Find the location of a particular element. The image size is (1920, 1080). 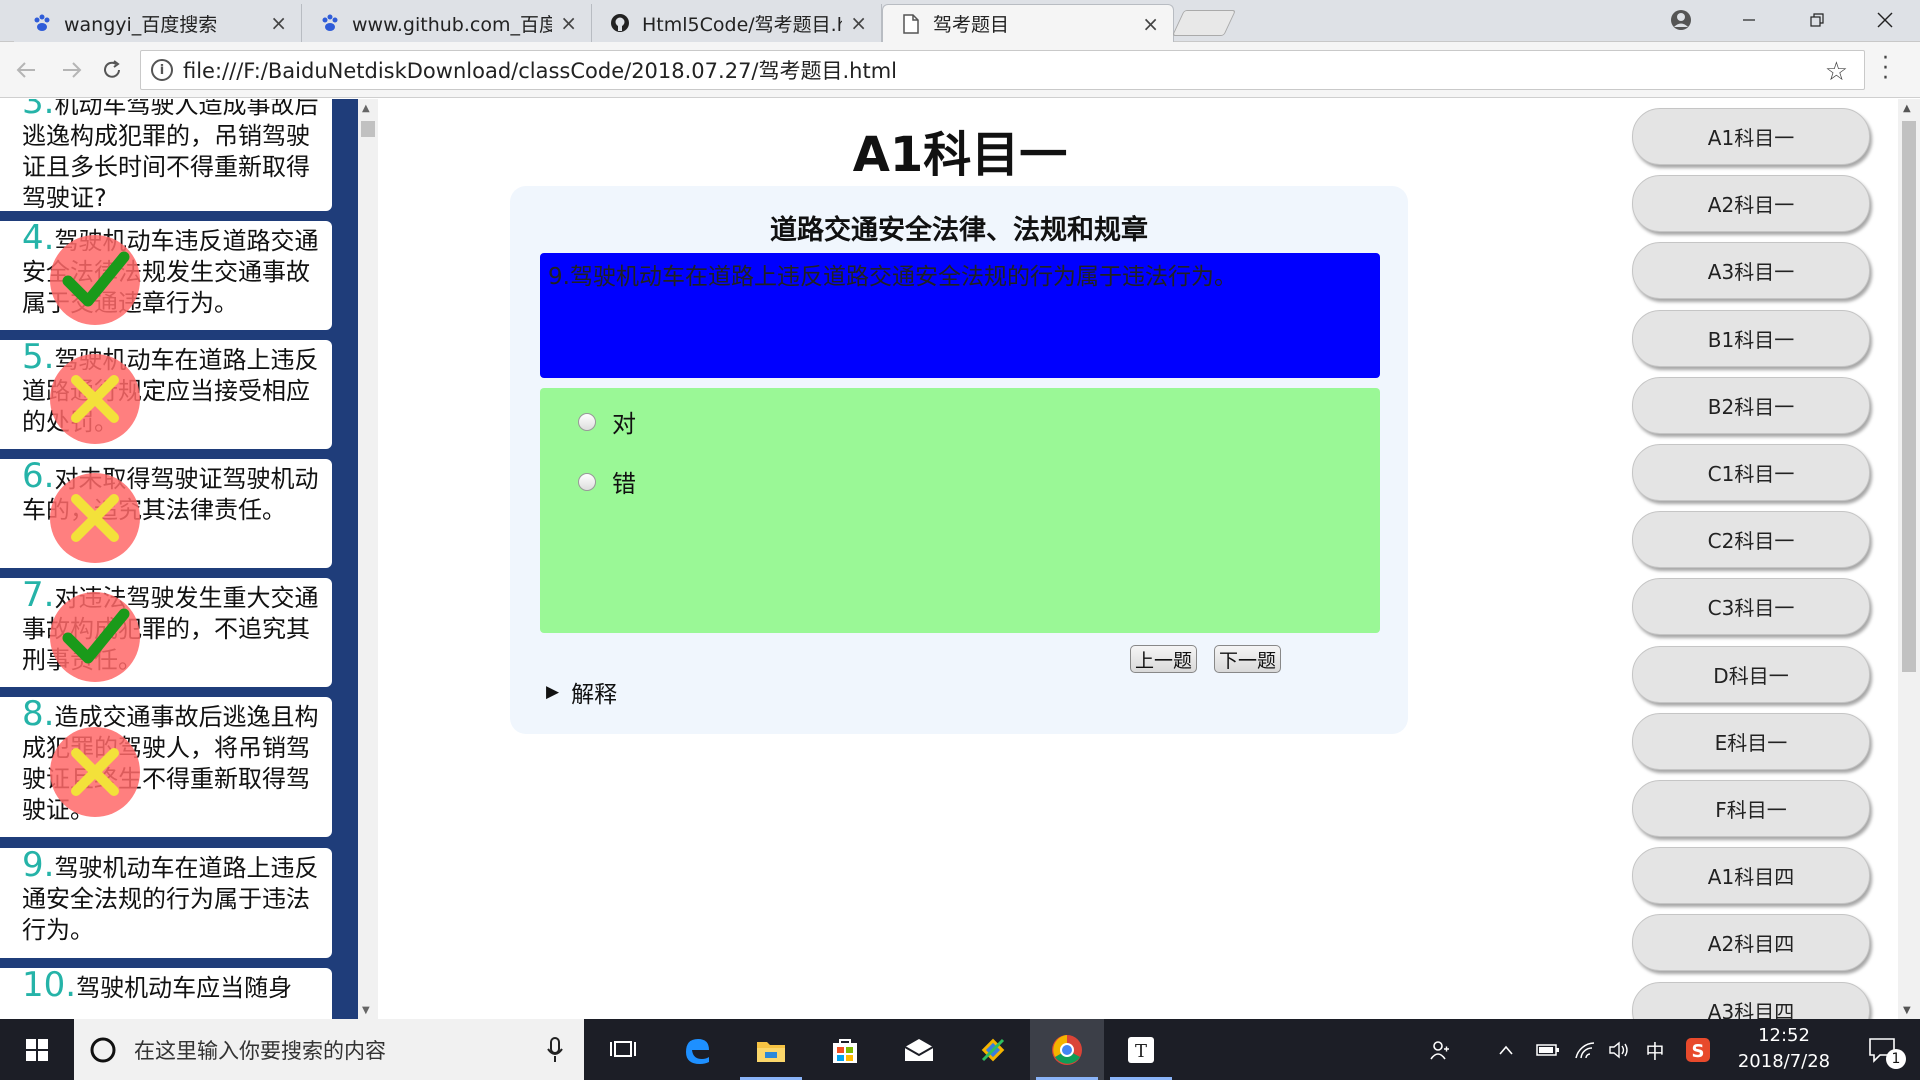

tab-github-search: www.github.com_百度搜 × is located at coordinates (447, 23).